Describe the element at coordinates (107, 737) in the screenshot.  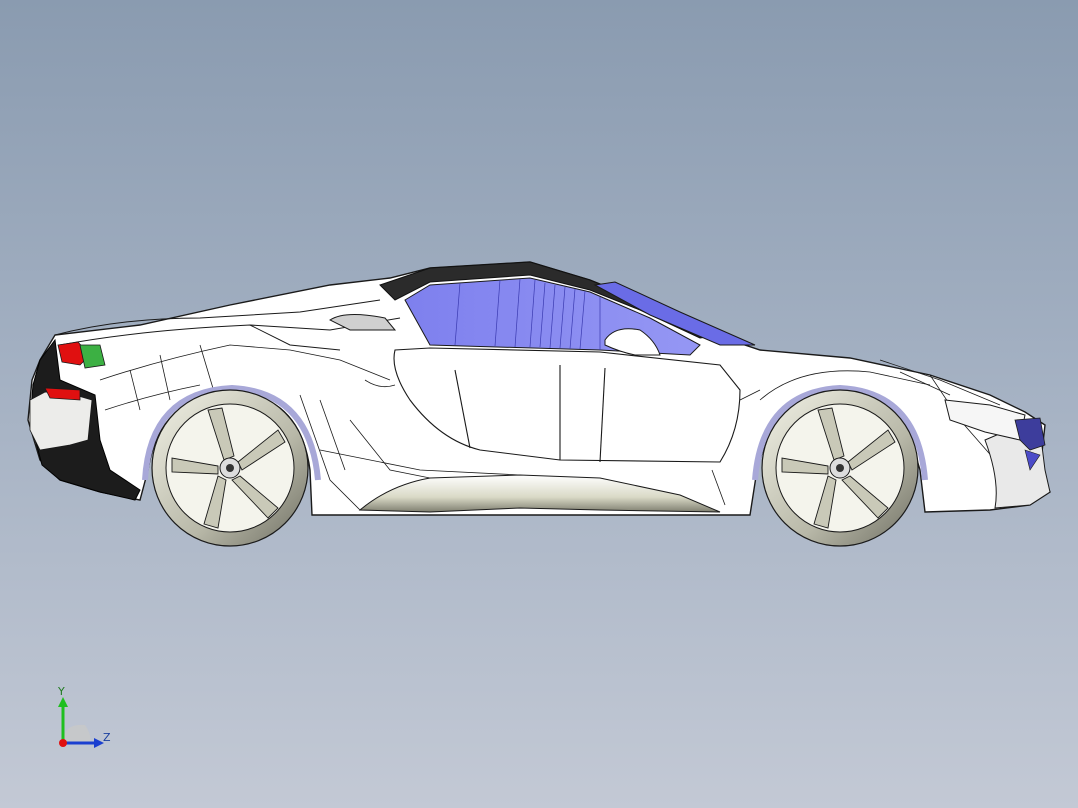
I see `triad-z-label: Z` at that location.